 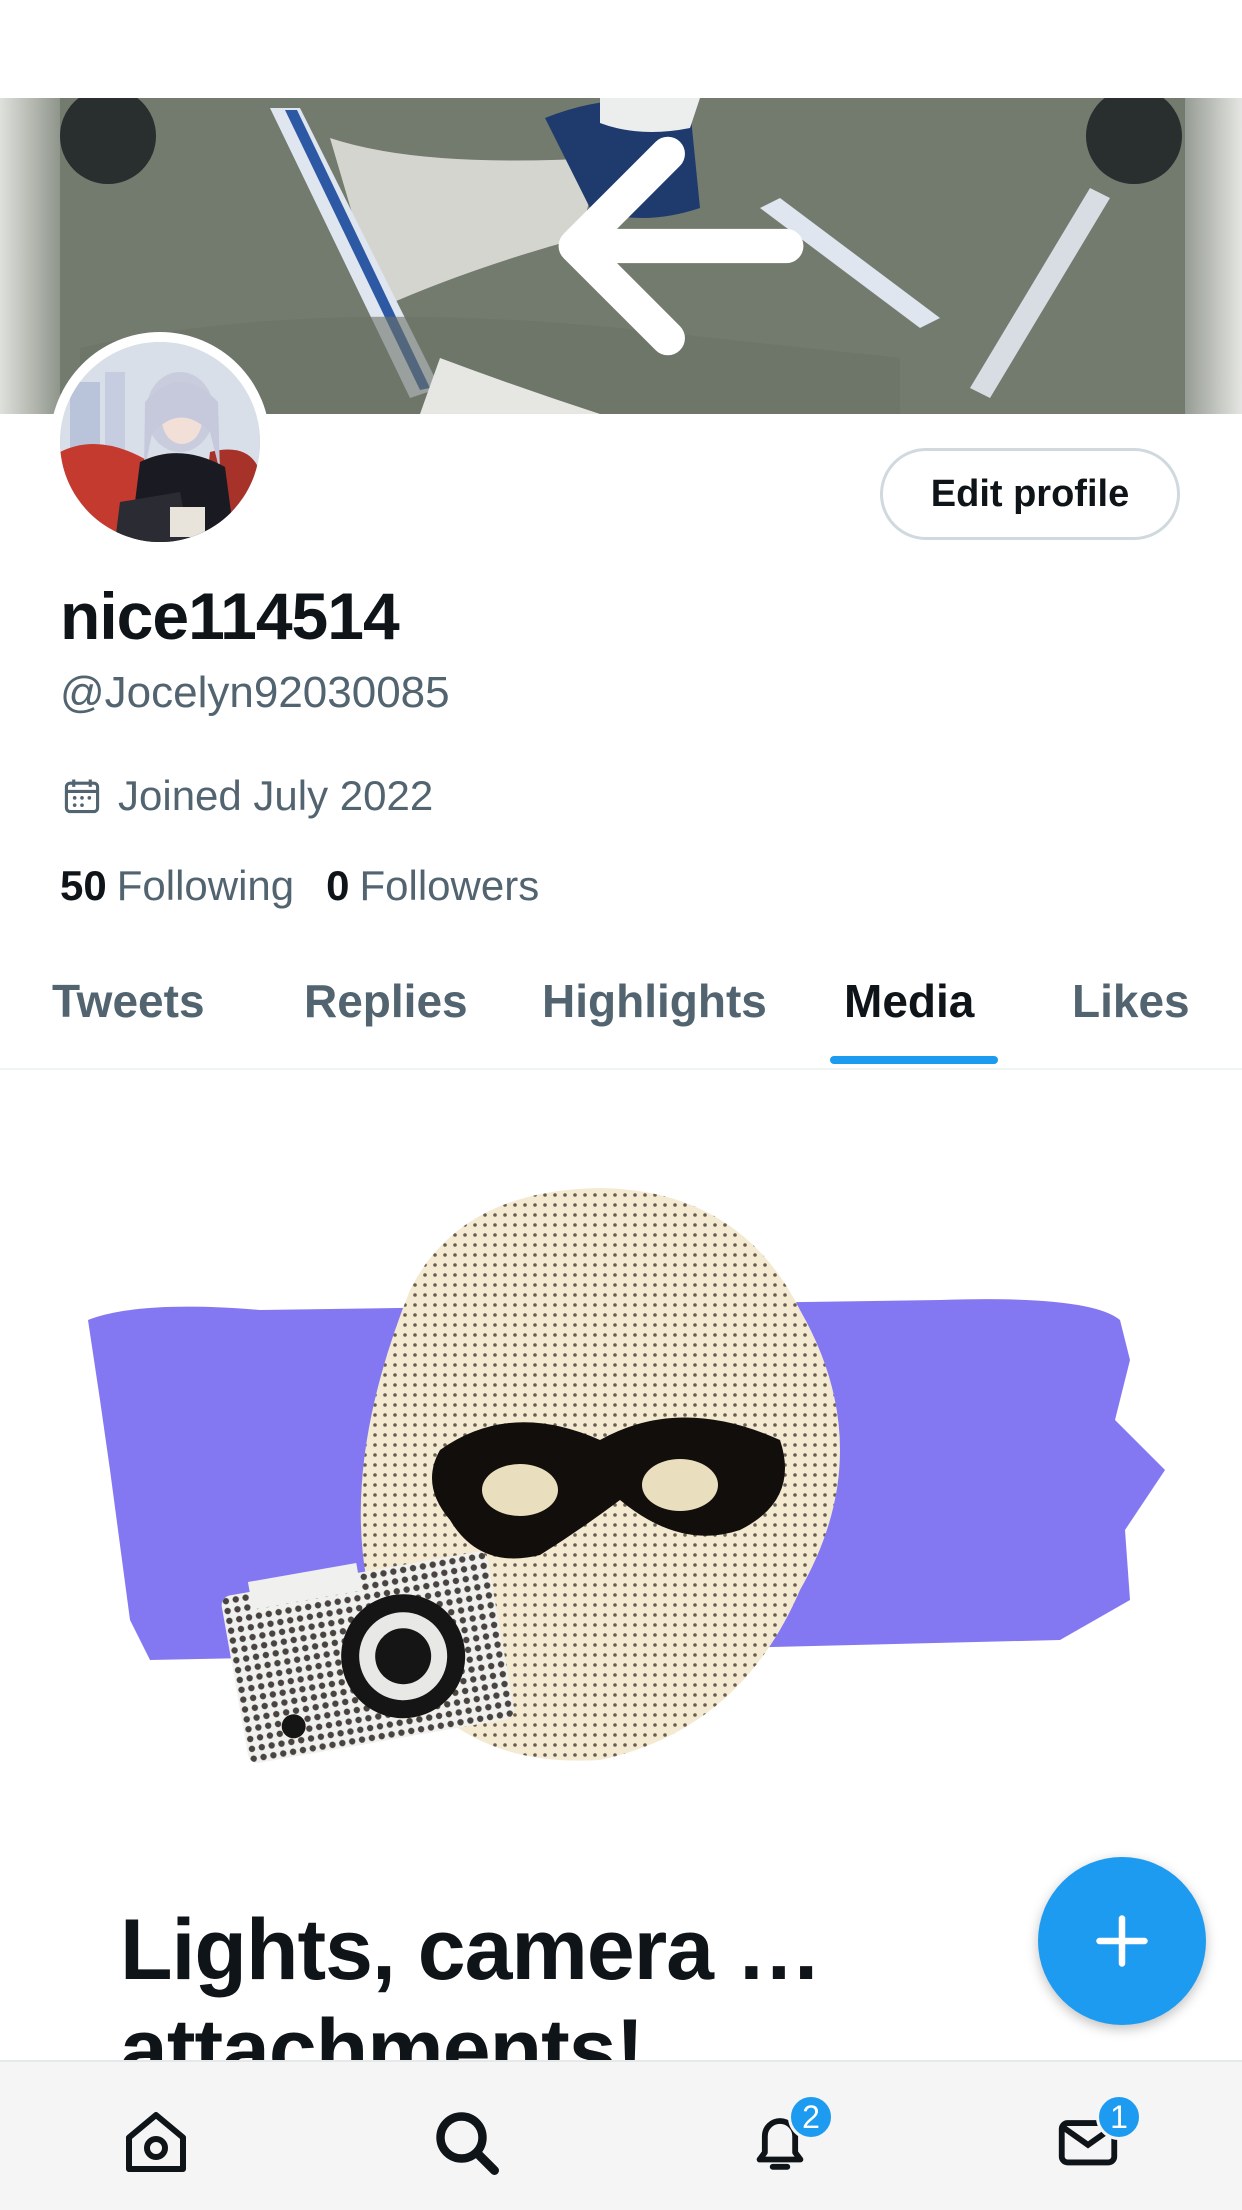 What do you see at coordinates (681, 246) in the screenshot?
I see `back-arrow-icon` at bounding box center [681, 246].